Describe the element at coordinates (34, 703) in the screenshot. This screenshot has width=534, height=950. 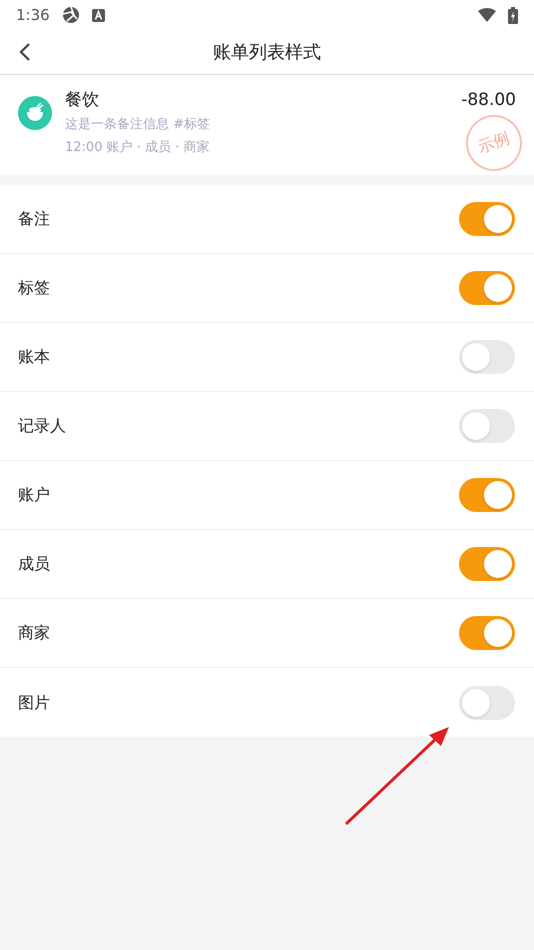
I see `setting-label: 图片` at that location.